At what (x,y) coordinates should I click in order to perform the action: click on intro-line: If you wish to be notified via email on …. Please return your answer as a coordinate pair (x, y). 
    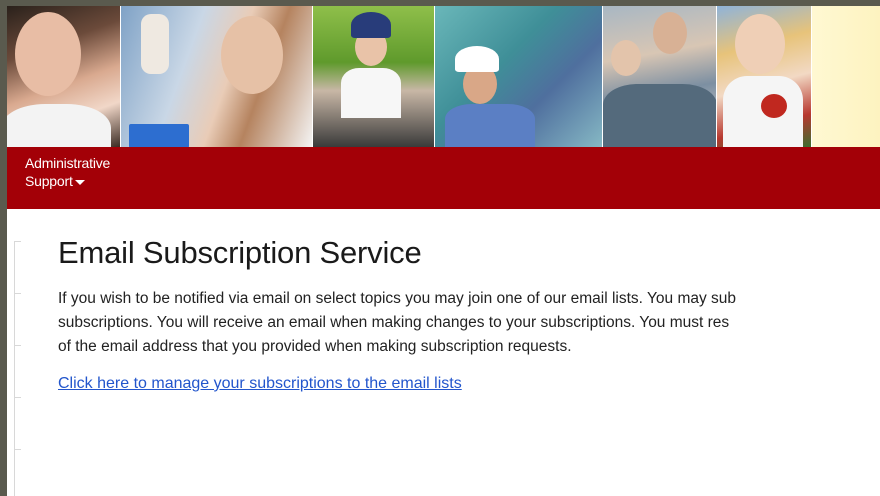
    Looking at the image, I should click on (397, 298).